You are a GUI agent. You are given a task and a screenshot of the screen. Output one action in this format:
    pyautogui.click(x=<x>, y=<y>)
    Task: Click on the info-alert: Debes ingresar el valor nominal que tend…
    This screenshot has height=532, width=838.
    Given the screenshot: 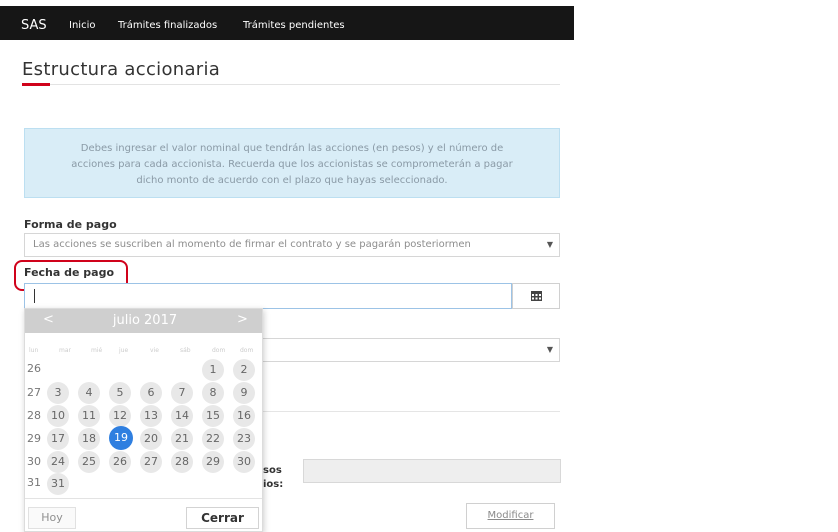 What is the action you would take?
    pyautogui.click(x=292, y=163)
    